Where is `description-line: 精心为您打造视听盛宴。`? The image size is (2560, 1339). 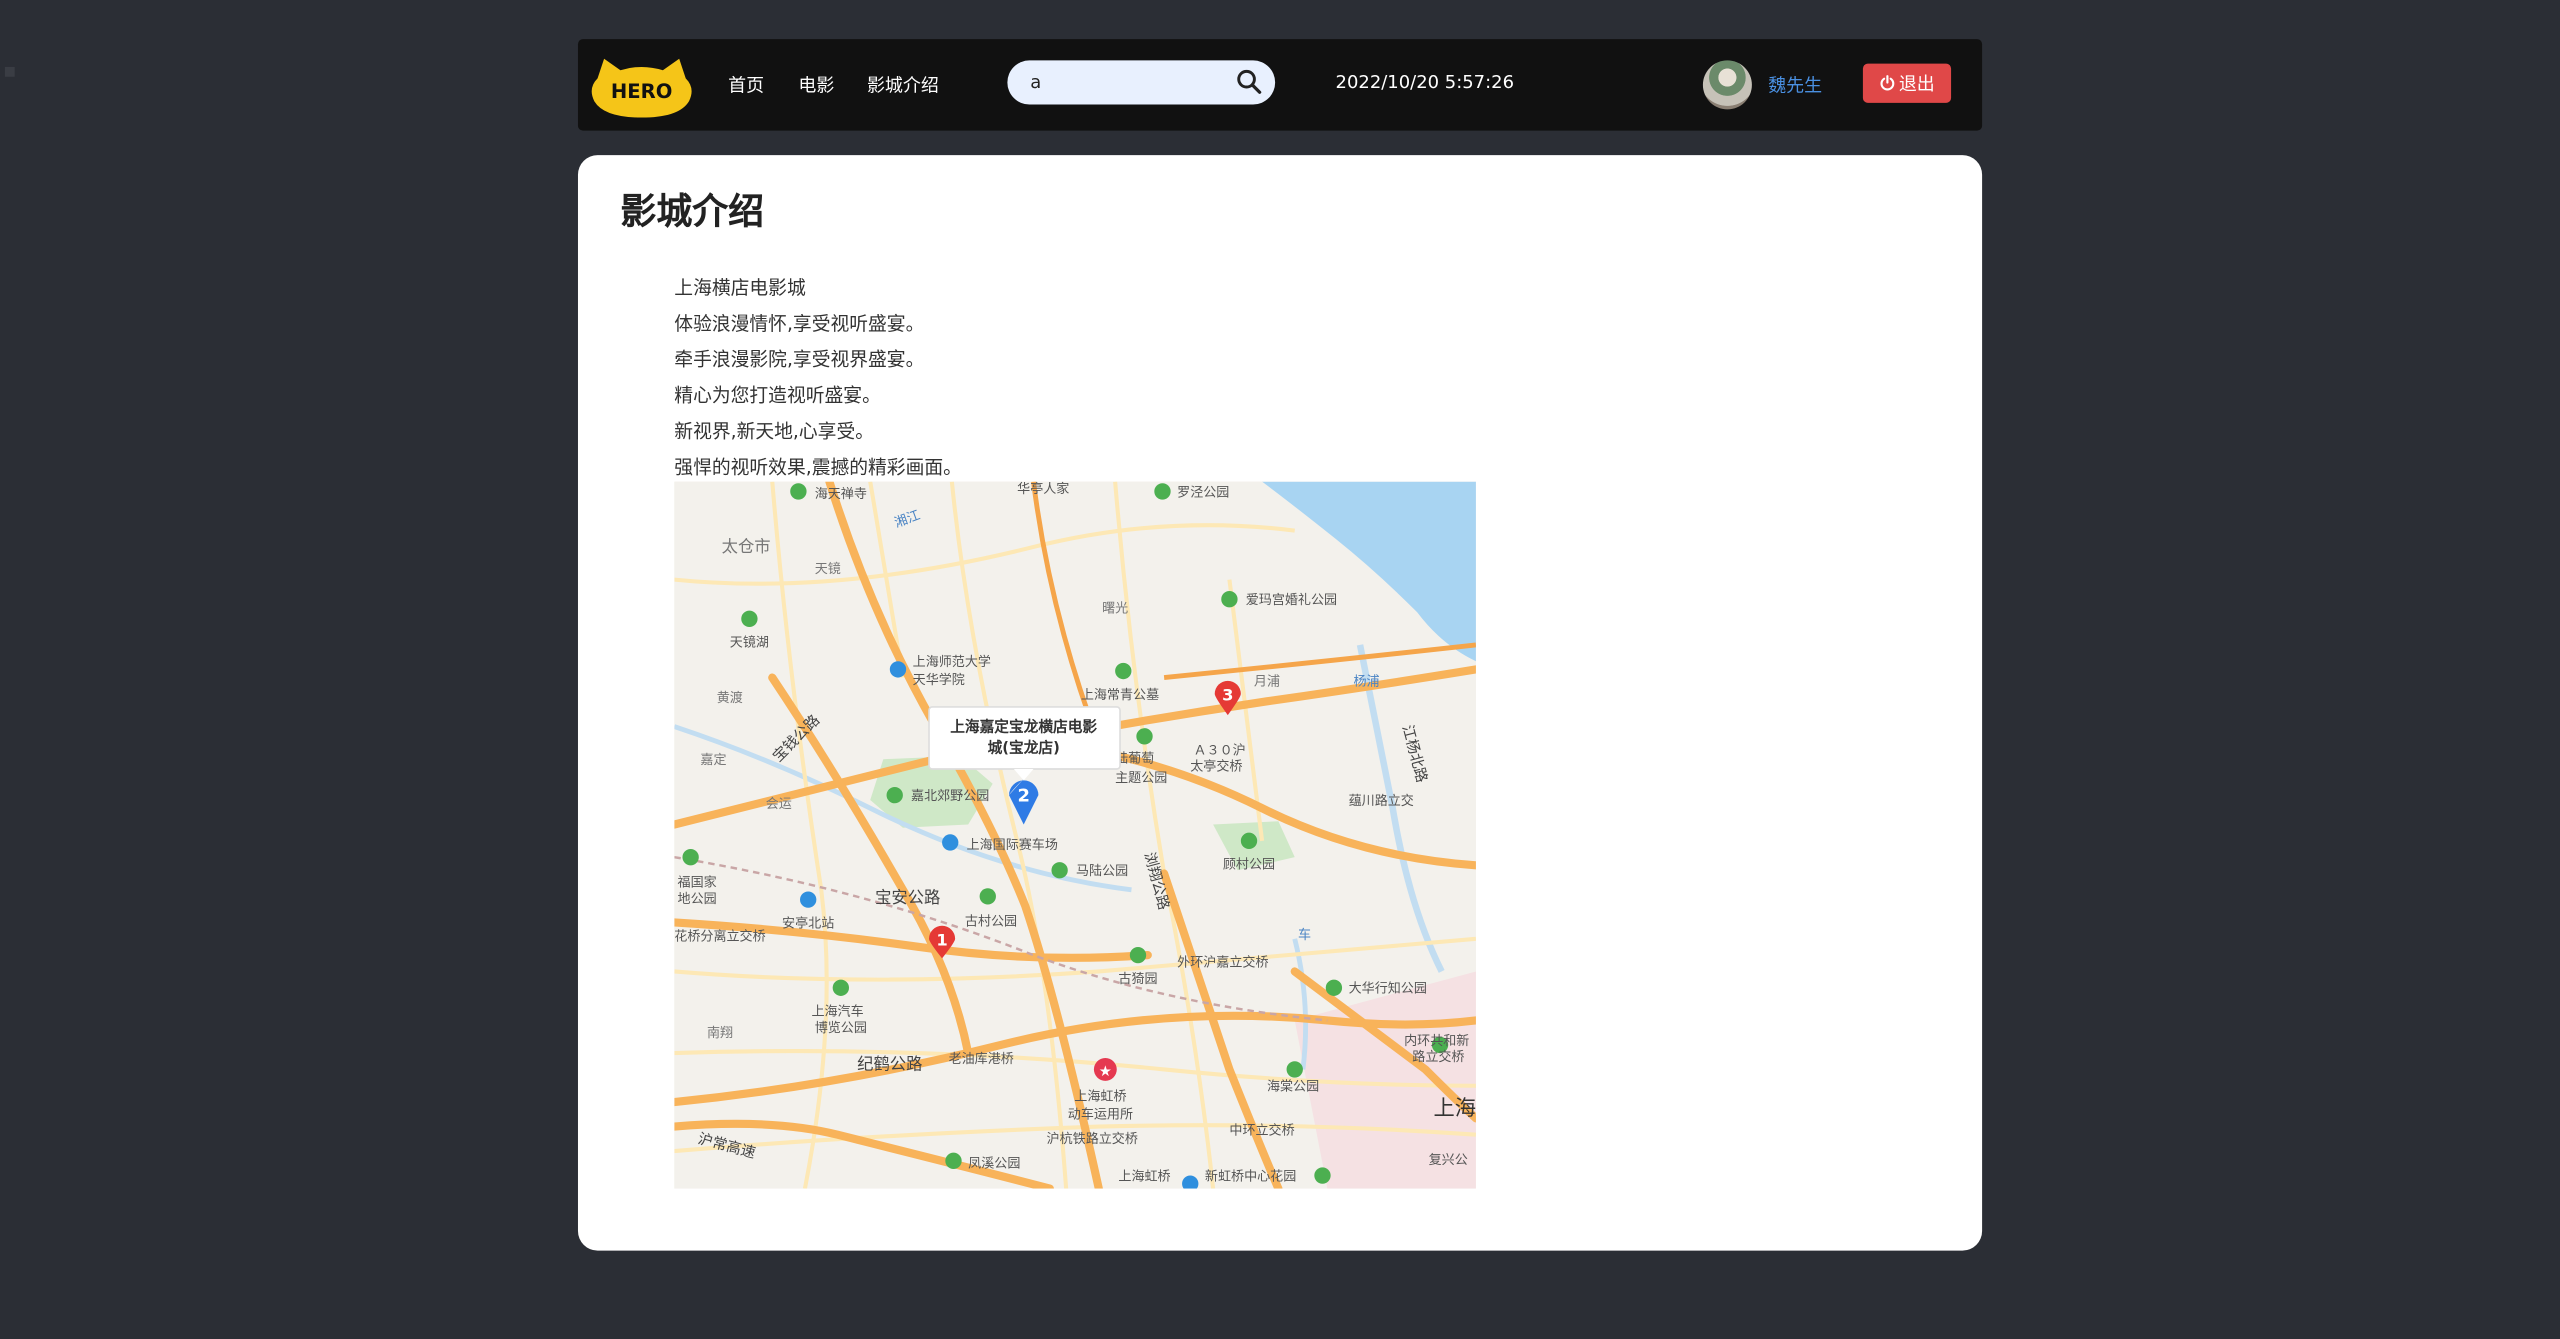
description-line: 精心为您打造视听盛宴。 is located at coordinates (777, 395).